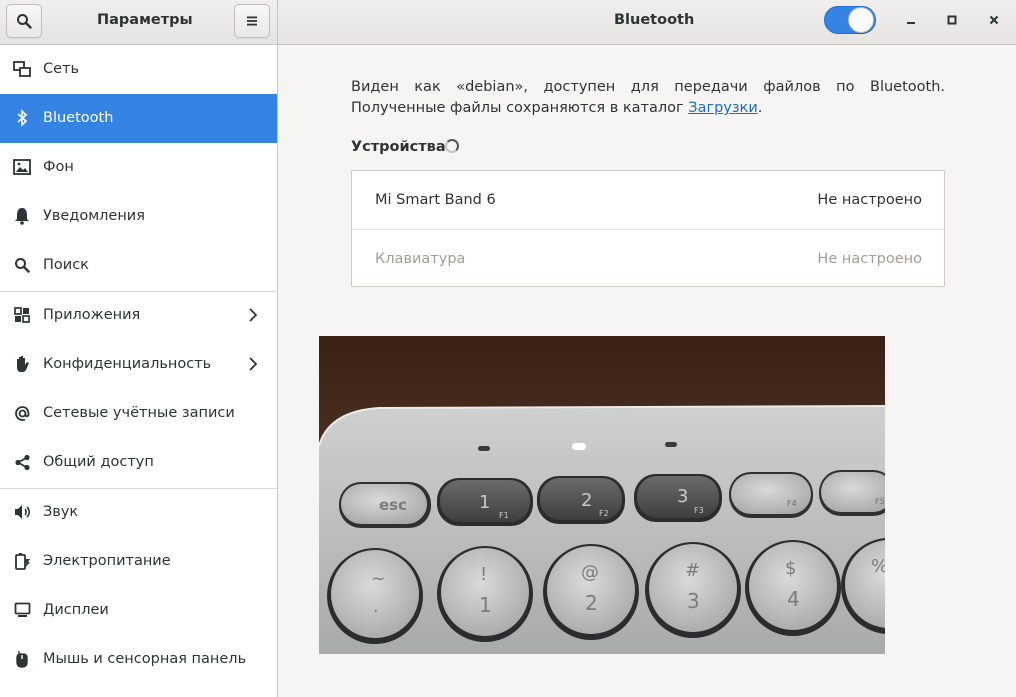 Image resolution: width=1016 pixels, height=697 pixels. I want to click on sidebar-header: Параметры, so click(139, 22).